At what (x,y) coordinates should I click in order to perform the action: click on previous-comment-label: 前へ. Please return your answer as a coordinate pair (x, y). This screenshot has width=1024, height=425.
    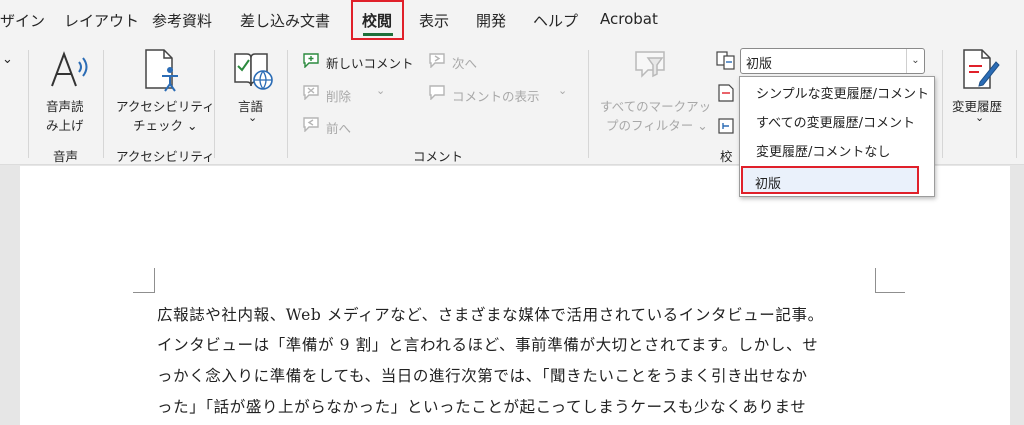
    Looking at the image, I should click on (339, 128).